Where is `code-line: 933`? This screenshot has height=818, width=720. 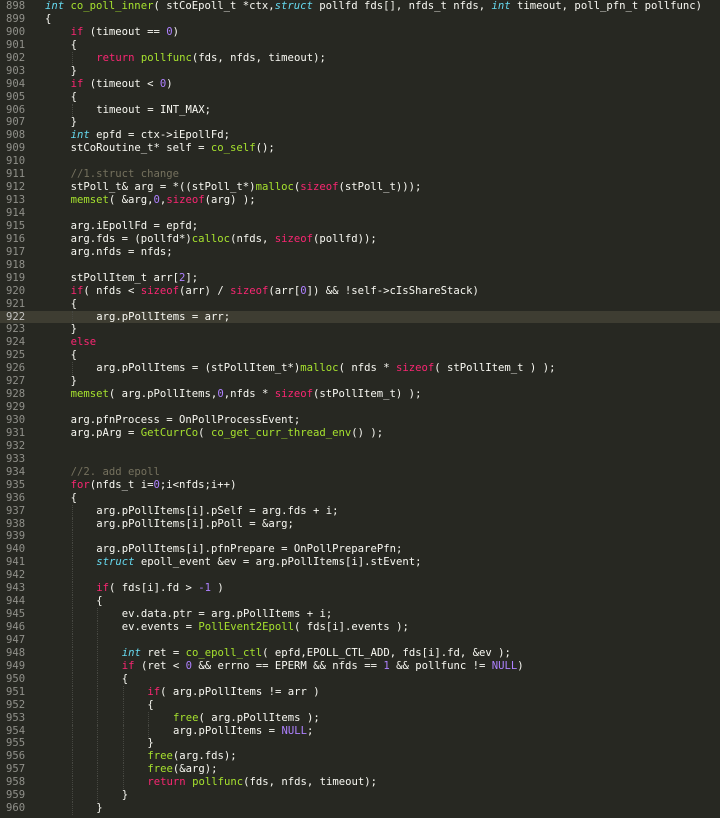
code-line: 933 is located at coordinates (360, 459).